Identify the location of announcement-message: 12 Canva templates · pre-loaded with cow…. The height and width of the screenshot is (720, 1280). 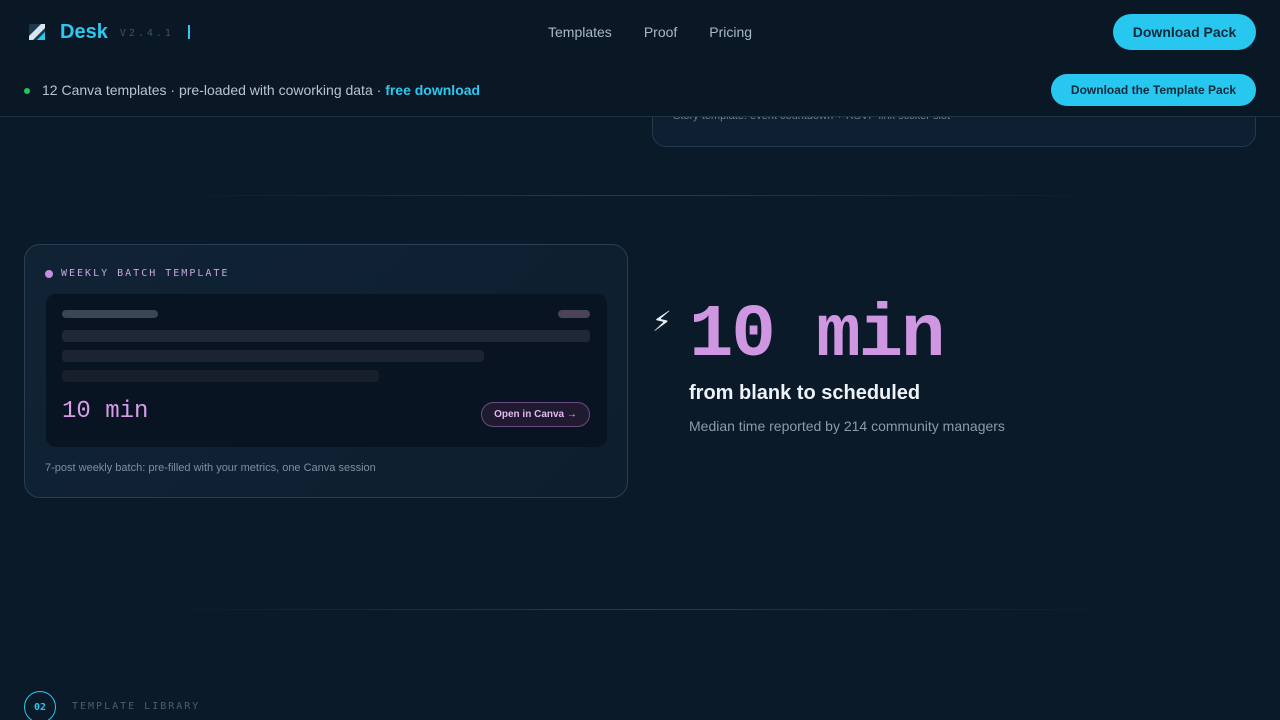
(214, 90).